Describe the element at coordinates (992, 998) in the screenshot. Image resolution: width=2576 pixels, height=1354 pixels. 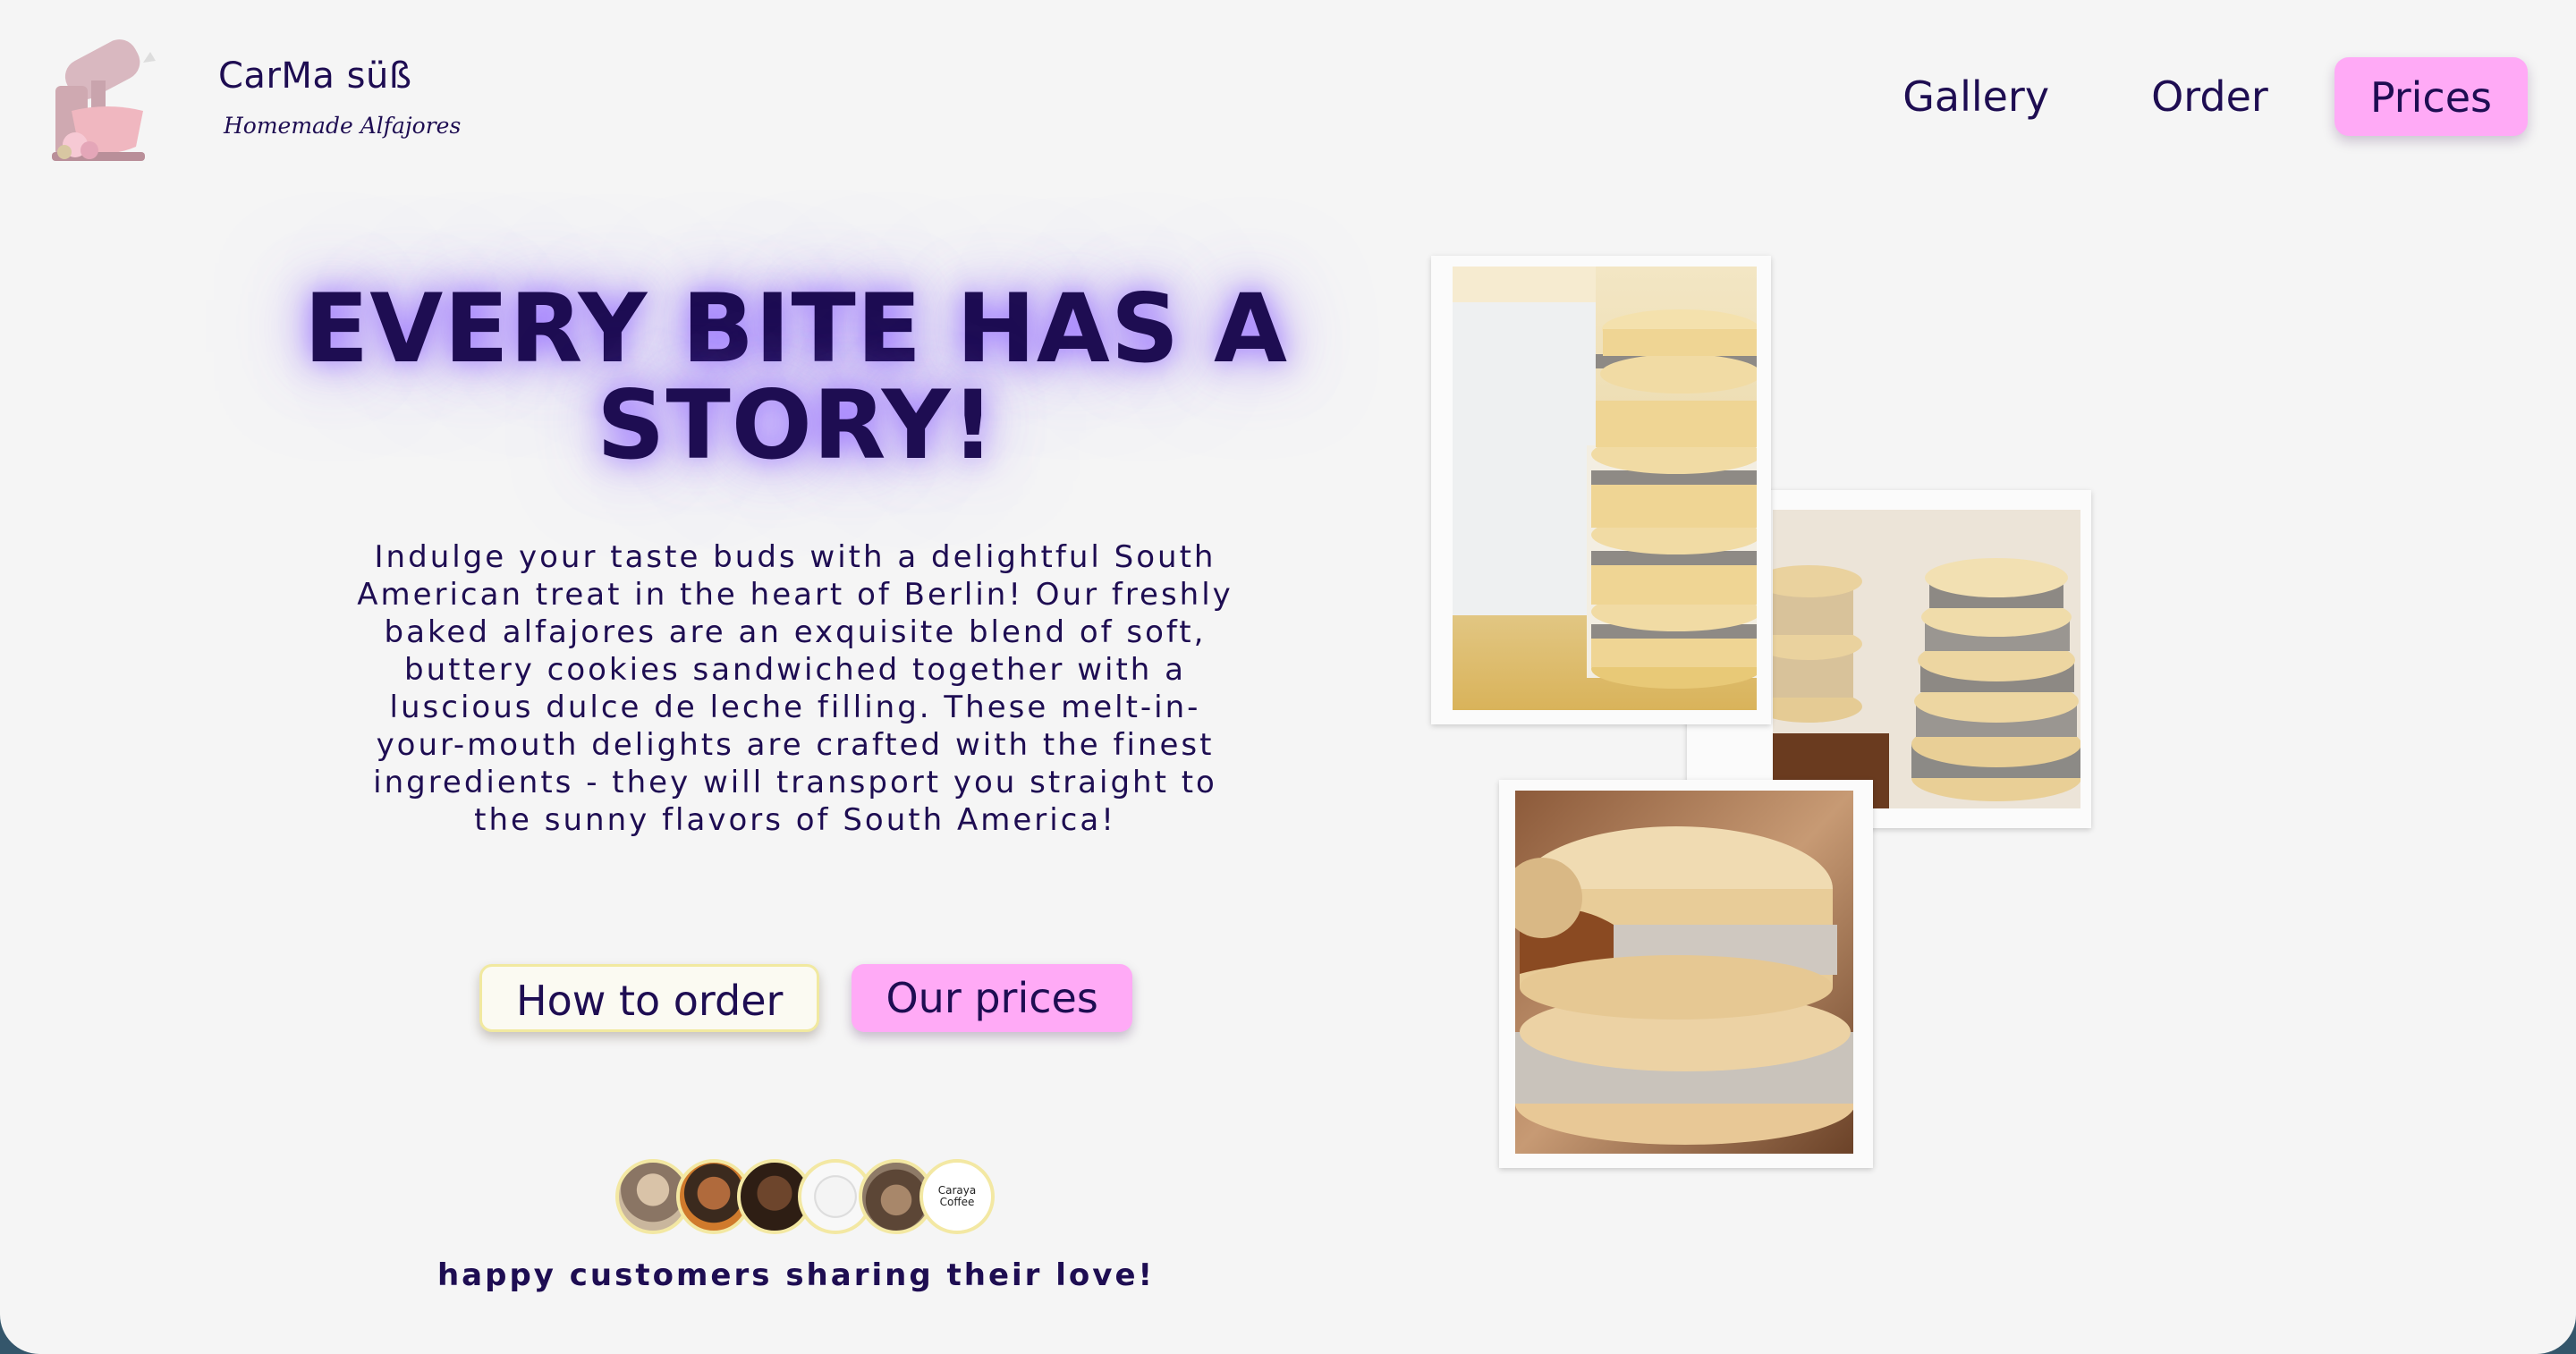
I see `our-prices-button: Our prices` at that location.